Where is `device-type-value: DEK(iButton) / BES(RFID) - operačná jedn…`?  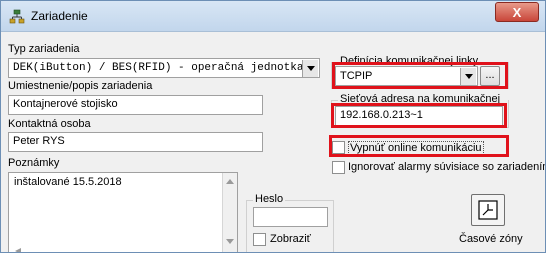
device-type-value: DEK(iButton) / BES(RFID) - operačná jedn… is located at coordinates (158, 68).